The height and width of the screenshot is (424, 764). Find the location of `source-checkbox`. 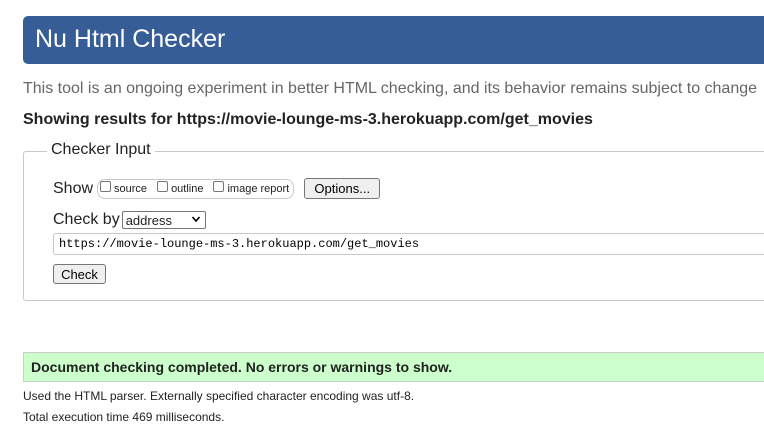

source-checkbox is located at coordinates (106, 186).